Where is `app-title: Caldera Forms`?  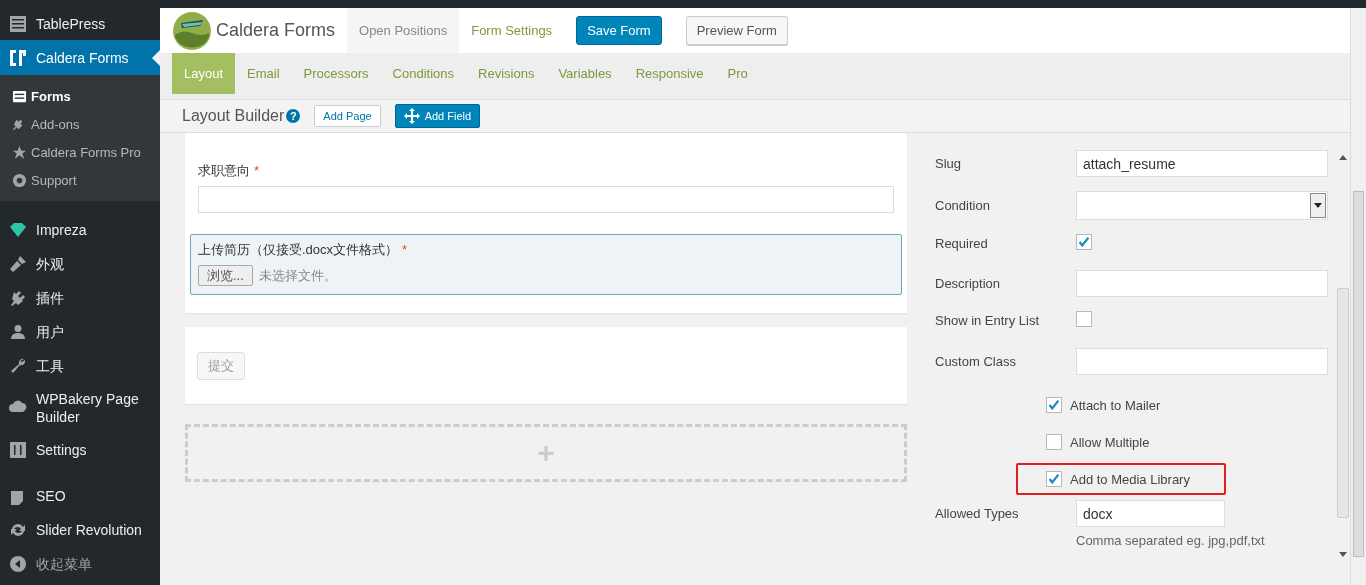
app-title: Caldera Forms is located at coordinates (276, 30).